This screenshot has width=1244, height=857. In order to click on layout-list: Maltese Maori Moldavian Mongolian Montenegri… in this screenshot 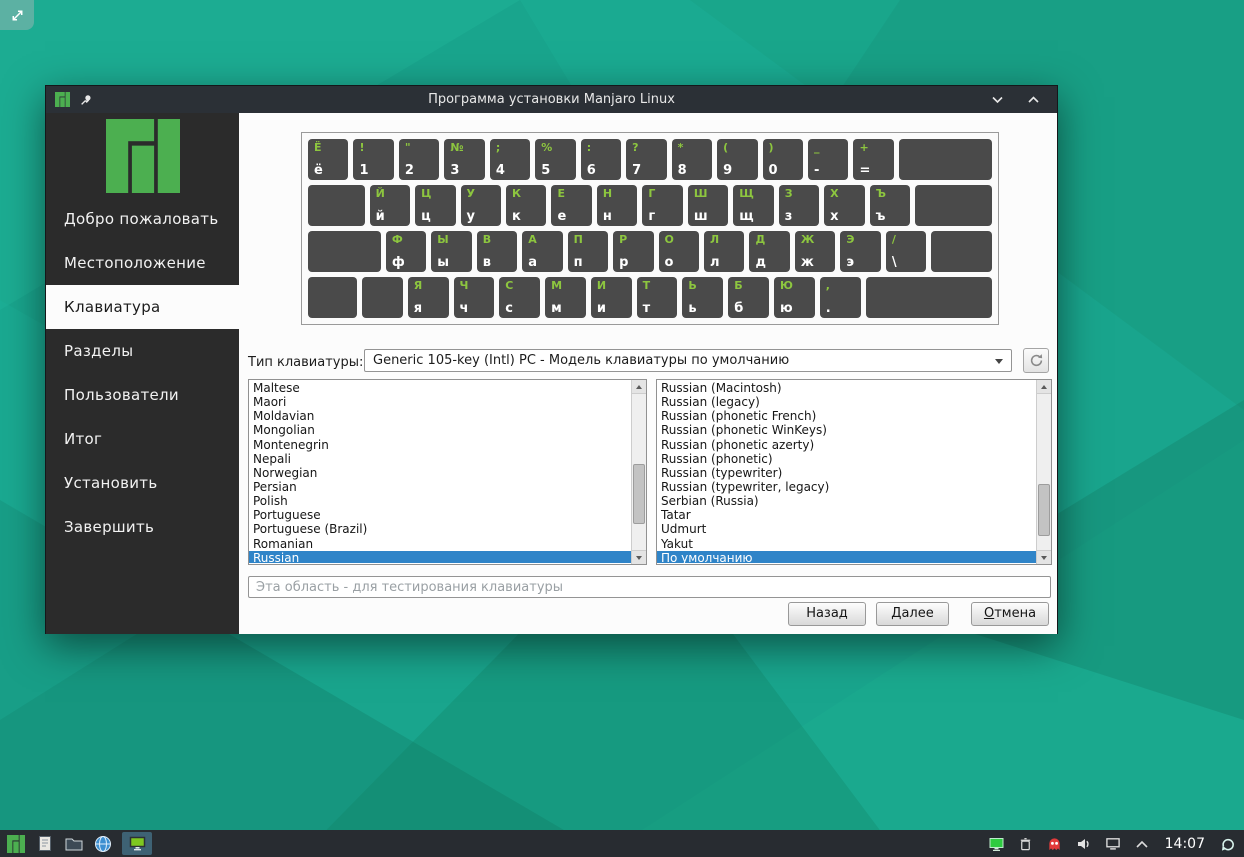, I will do `click(447, 472)`.